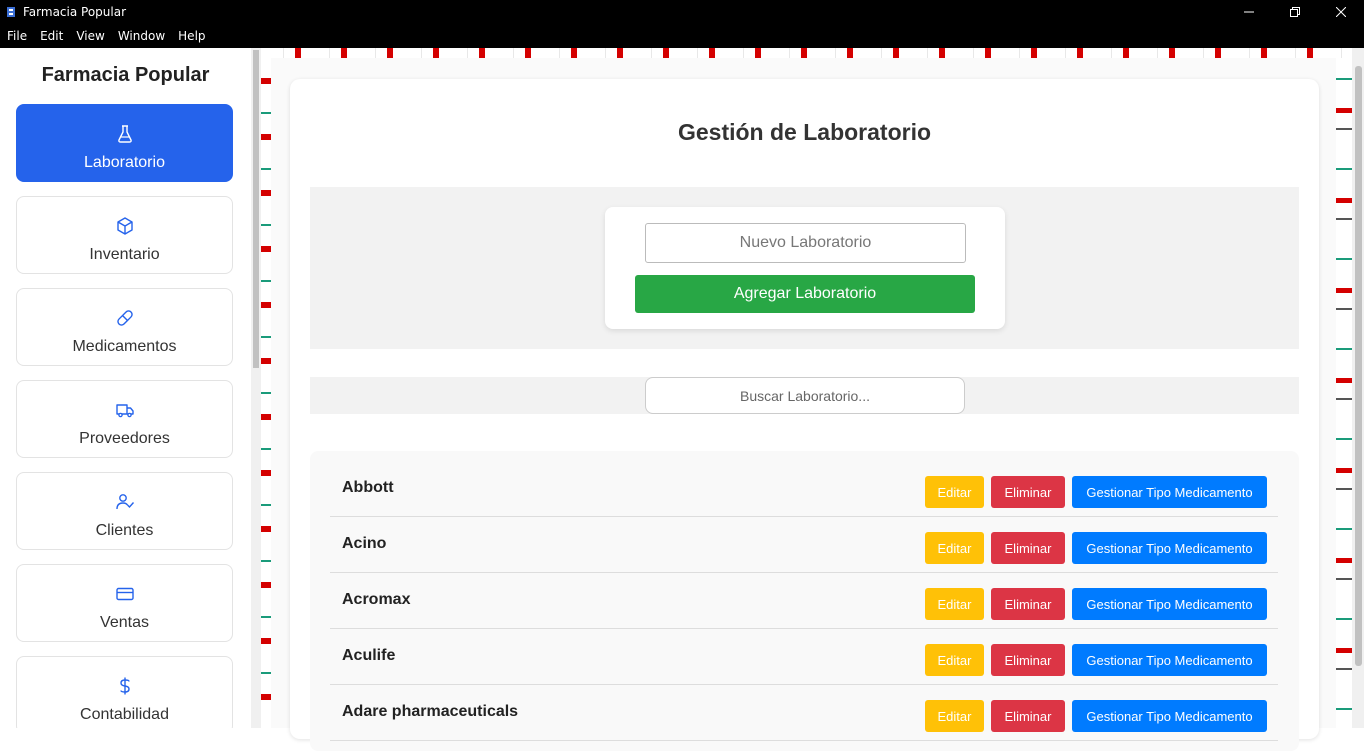  I want to click on minimize-icon, so click(1249, 11).